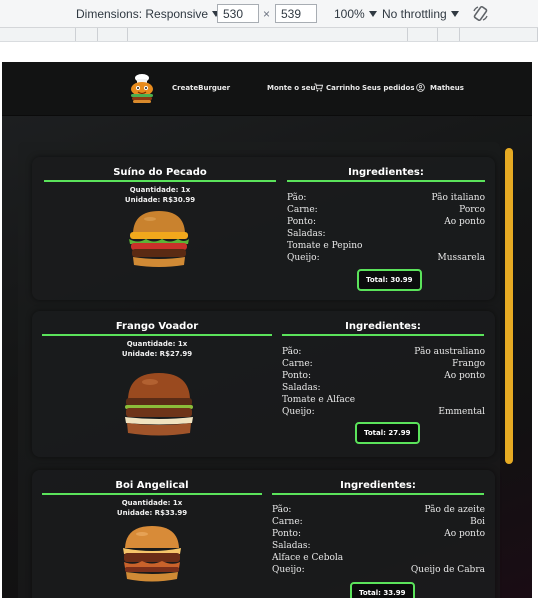 Image resolution: width=538 pixels, height=598 pixels. I want to click on nav-monte-o-seu: Monte o seu, so click(291, 88).